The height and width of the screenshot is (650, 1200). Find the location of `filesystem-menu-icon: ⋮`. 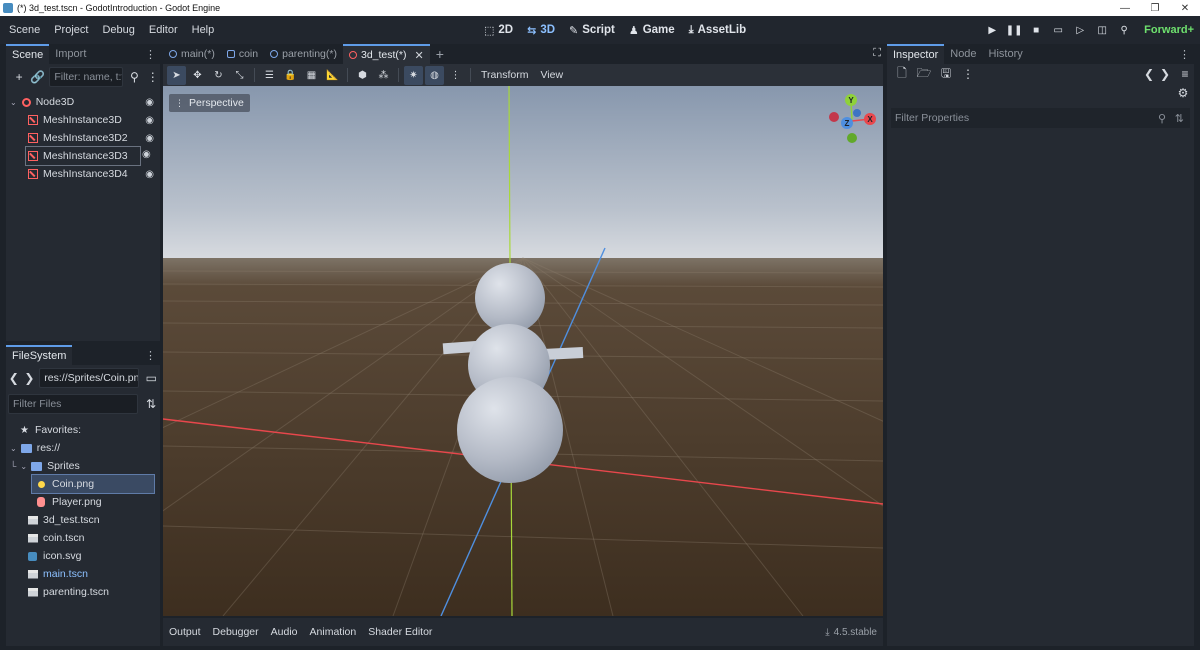

filesystem-menu-icon: ⋮ is located at coordinates (150, 355).